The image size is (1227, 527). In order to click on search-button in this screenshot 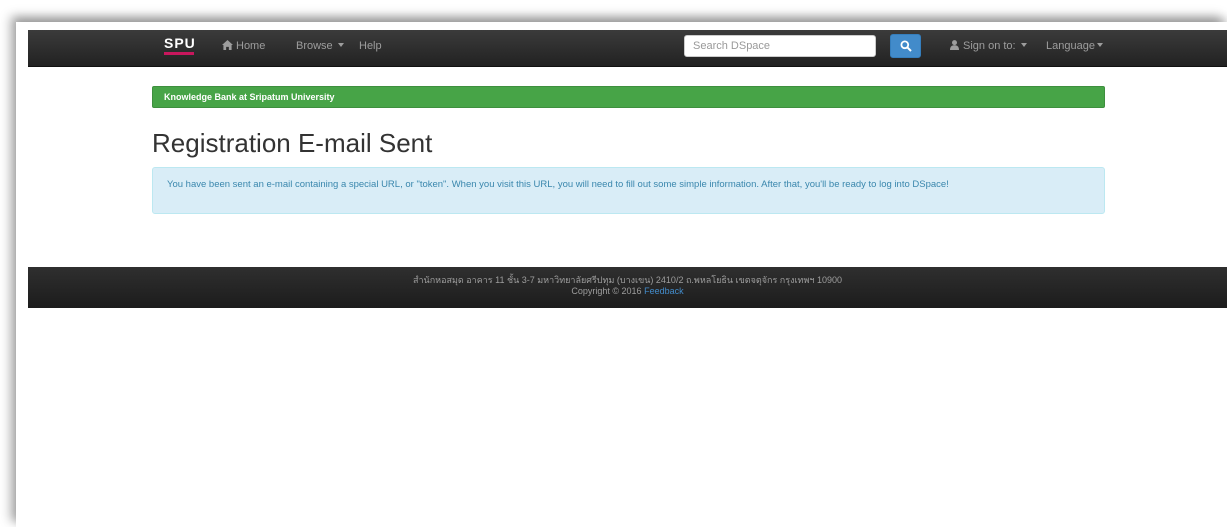, I will do `click(905, 46)`.